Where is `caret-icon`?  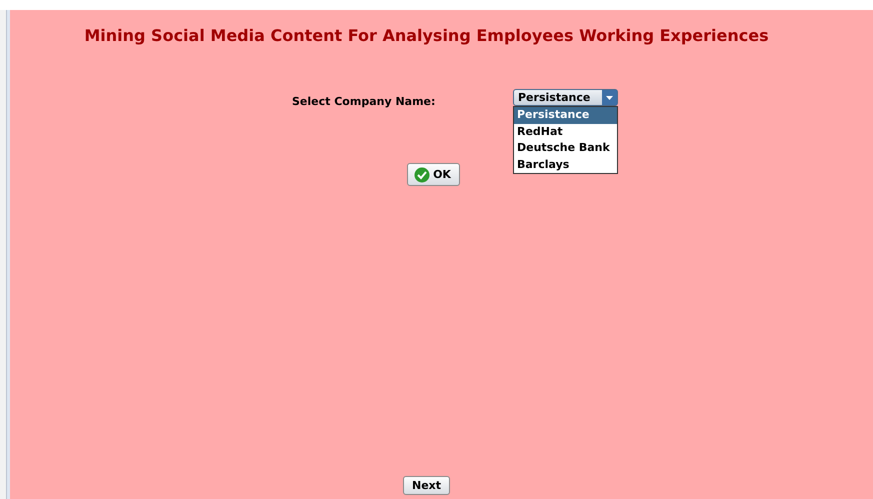 caret-icon is located at coordinates (609, 98).